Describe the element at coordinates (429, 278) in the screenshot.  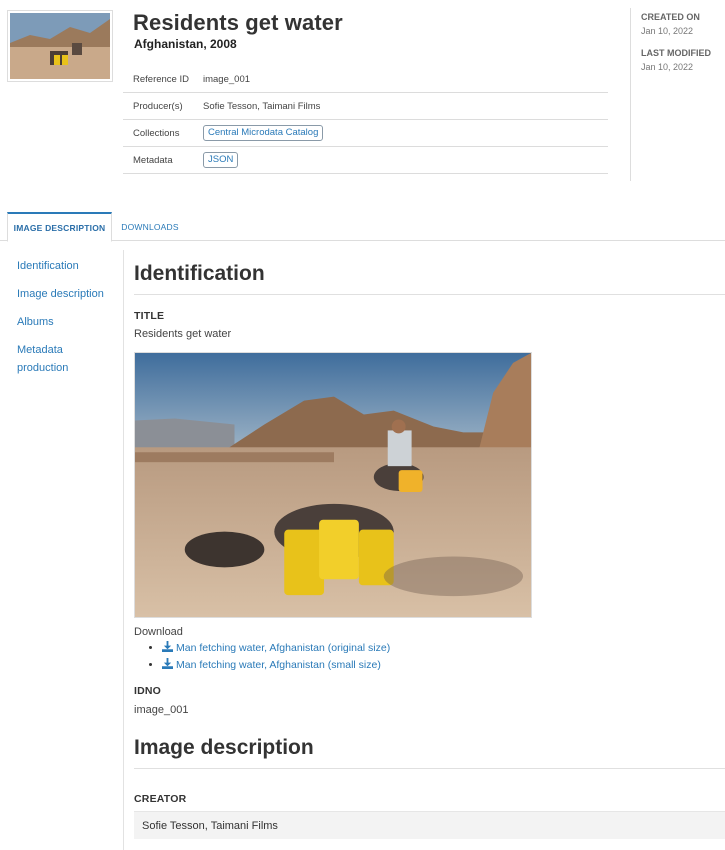
I see `section-heading-identification: Identification` at that location.